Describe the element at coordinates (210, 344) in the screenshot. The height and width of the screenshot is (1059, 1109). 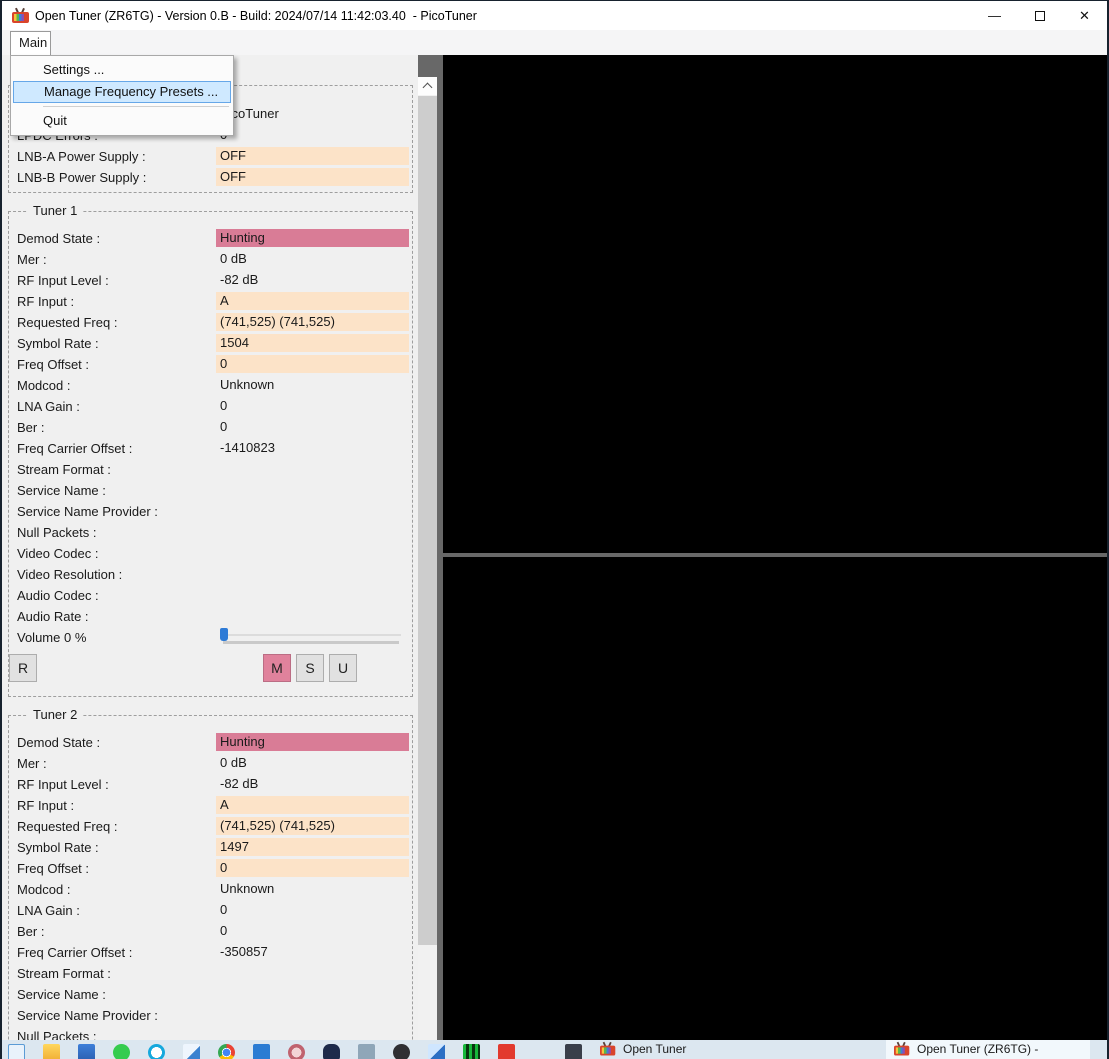
I see `tuner-row: Symbol Rate : 1504` at that location.